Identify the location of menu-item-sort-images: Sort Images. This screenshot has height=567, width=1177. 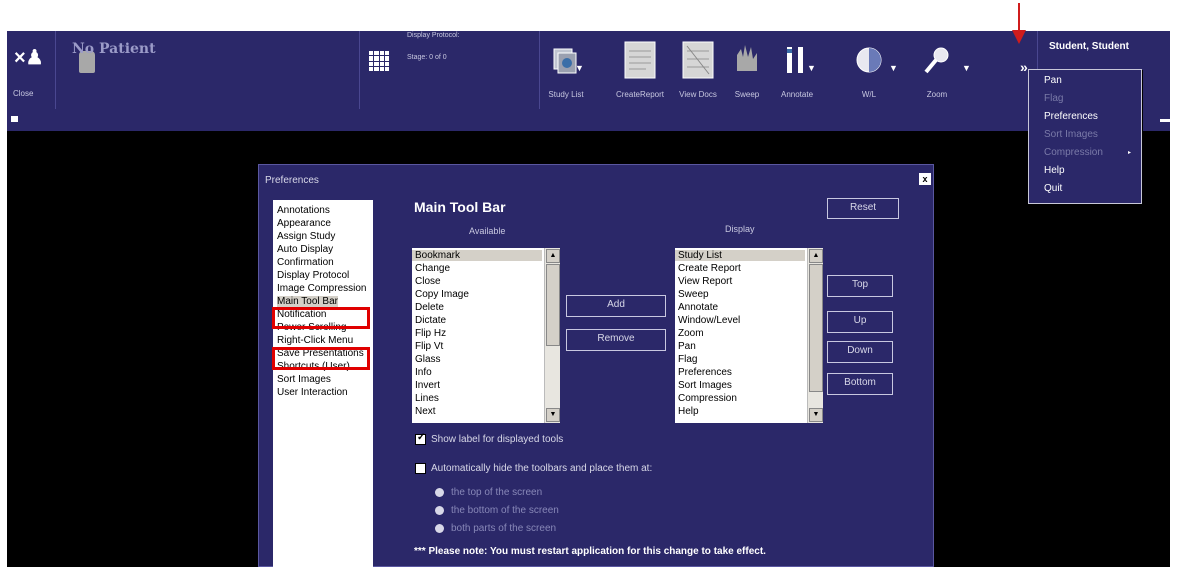
(1071, 134).